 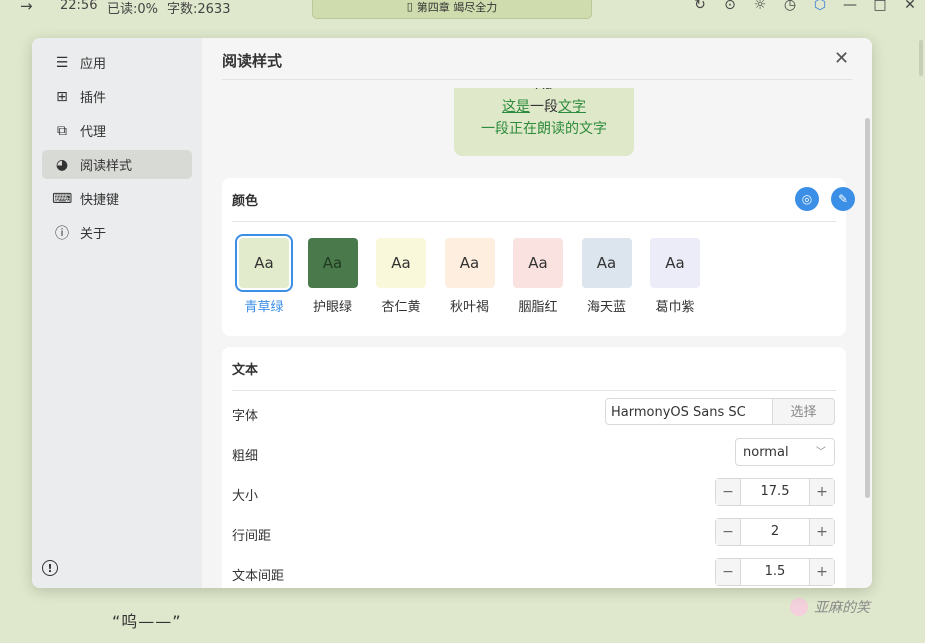 What do you see at coordinates (245, 370) in the screenshot?
I see `text-section-title: 文本` at bounding box center [245, 370].